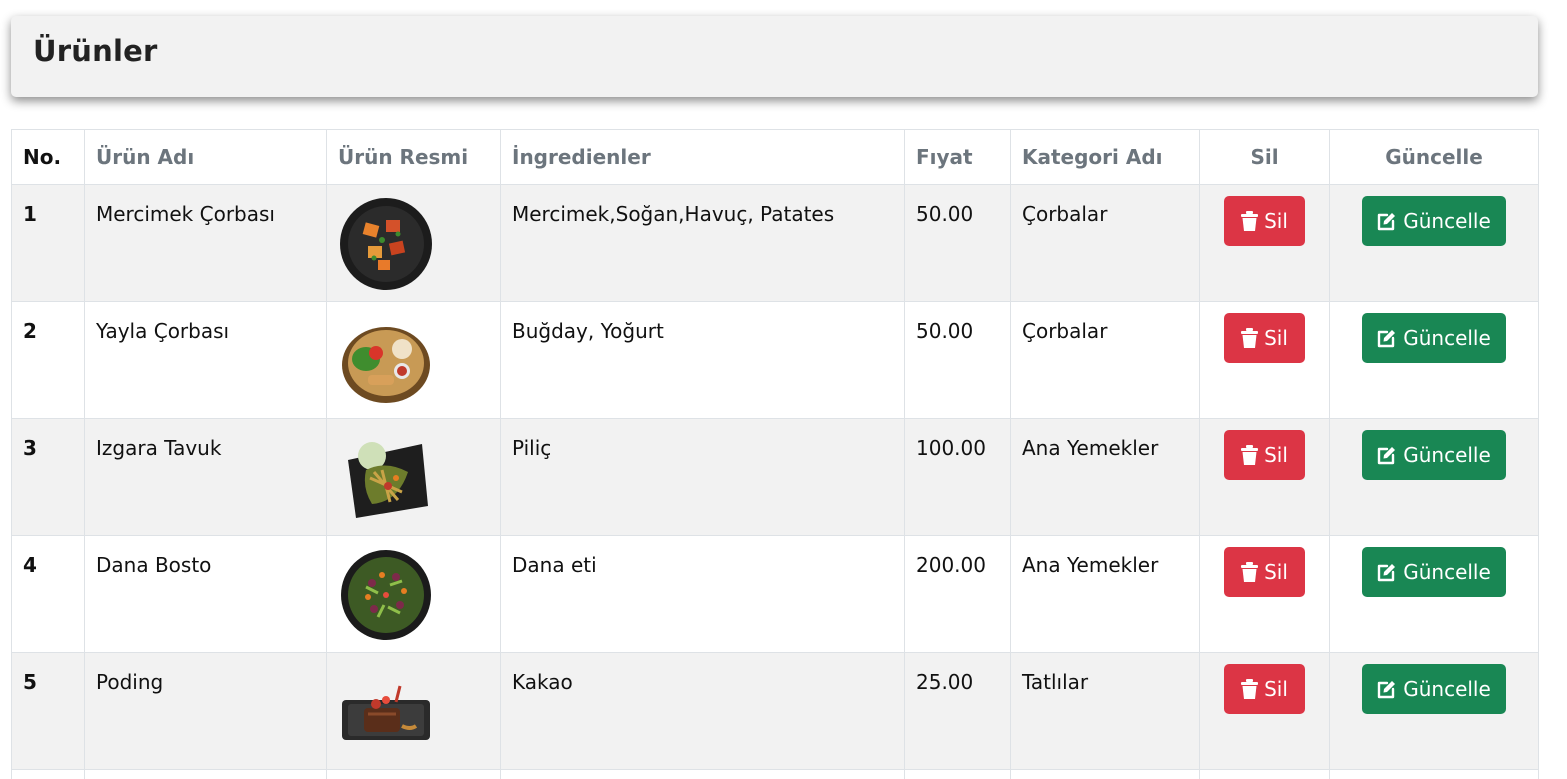  Describe the element at coordinates (702, 243) in the screenshot. I see `product-ingredients: Mercimek,Soğan,Havuç, Patates` at that location.